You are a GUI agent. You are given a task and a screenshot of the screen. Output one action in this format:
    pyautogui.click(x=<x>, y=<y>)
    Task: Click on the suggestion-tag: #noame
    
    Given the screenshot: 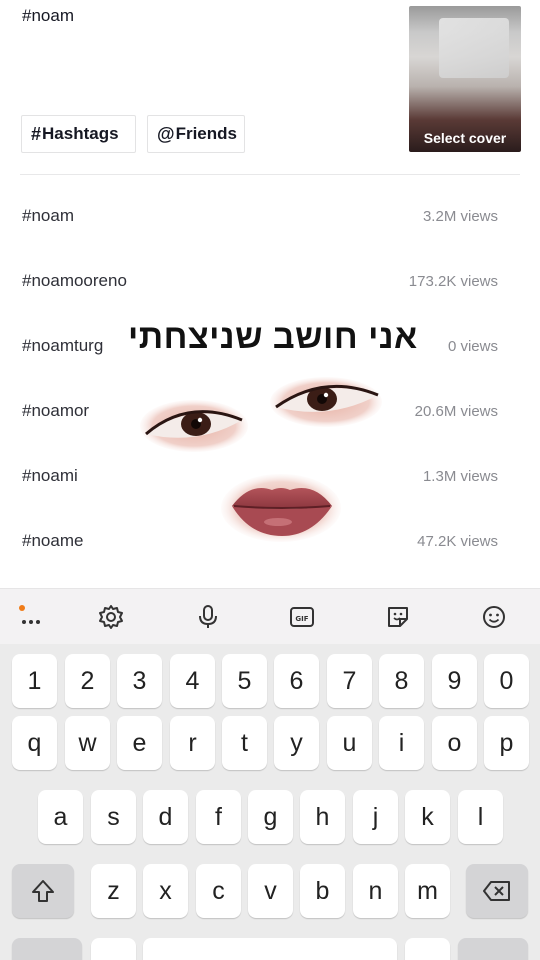 What is the action you would take?
    pyautogui.click(x=53, y=540)
    